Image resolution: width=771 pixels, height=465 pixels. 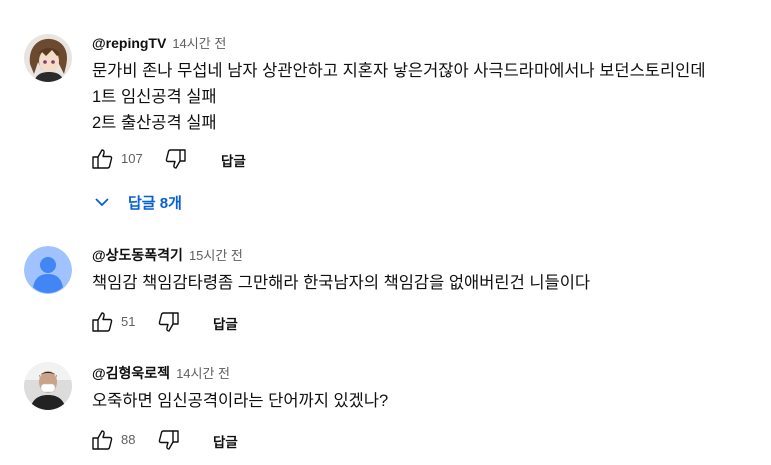 What do you see at coordinates (216, 255) in the screenshot?
I see `timestamp: 15시간 전` at bounding box center [216, 255].